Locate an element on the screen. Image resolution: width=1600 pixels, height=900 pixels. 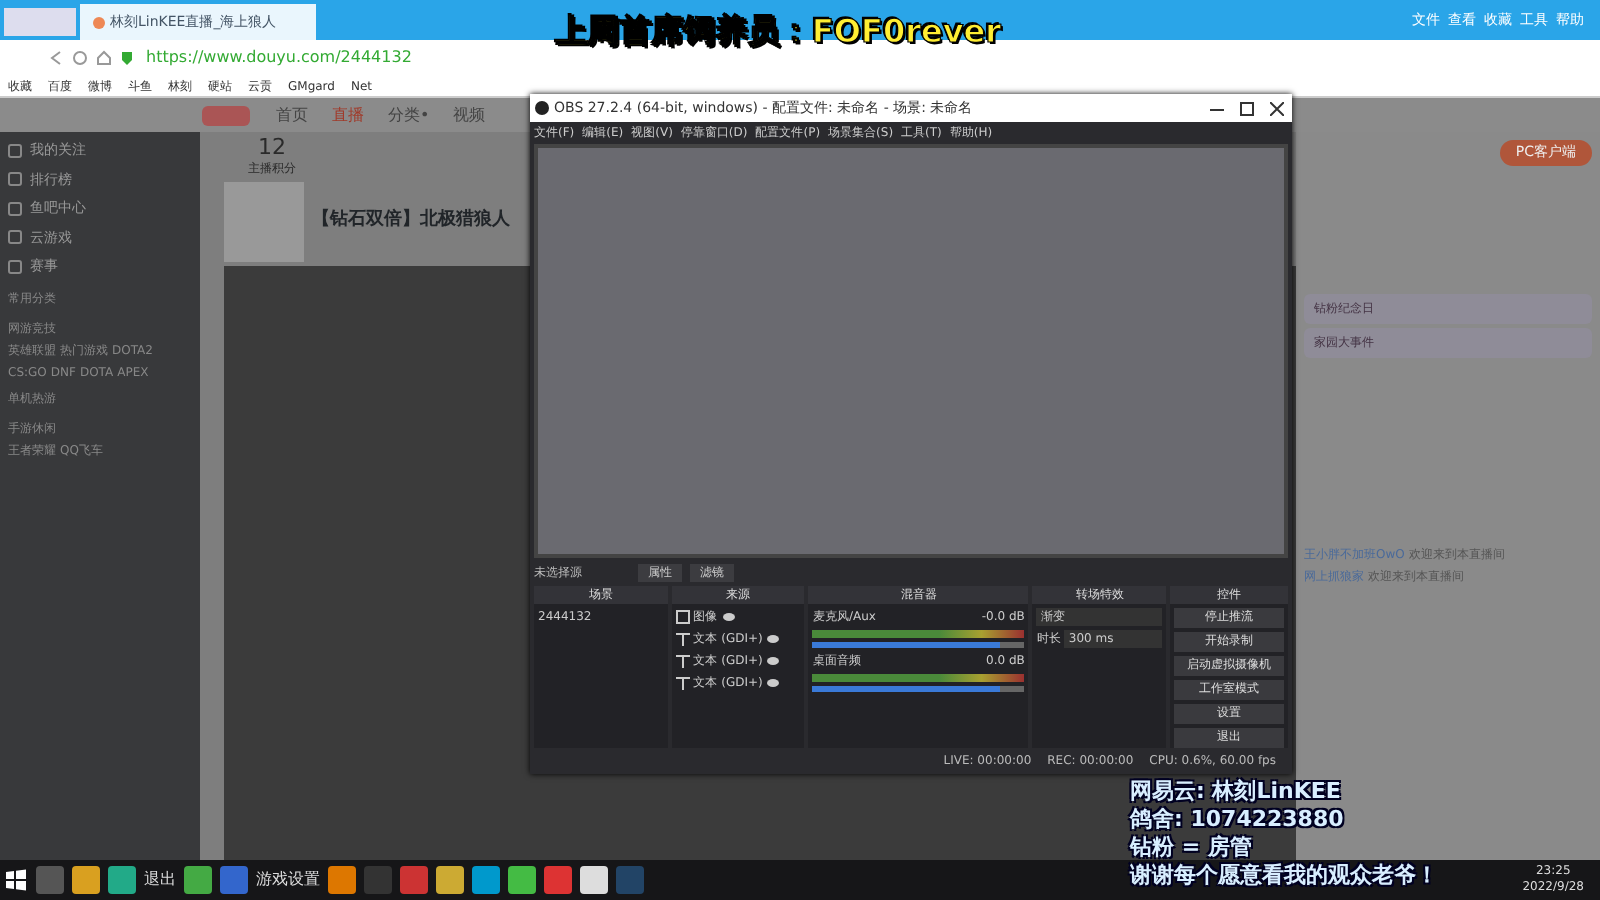
eye-icon is located at coordinates (728, 616).